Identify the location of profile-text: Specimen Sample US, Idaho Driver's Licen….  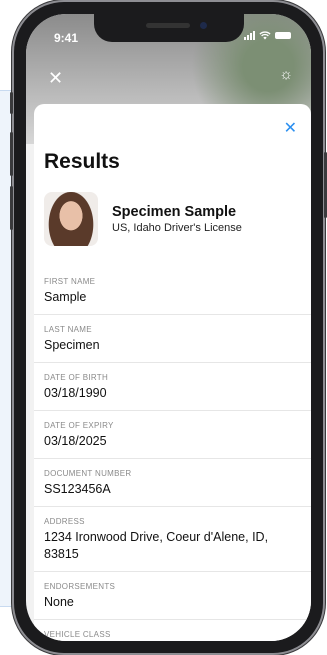
(177, 219).